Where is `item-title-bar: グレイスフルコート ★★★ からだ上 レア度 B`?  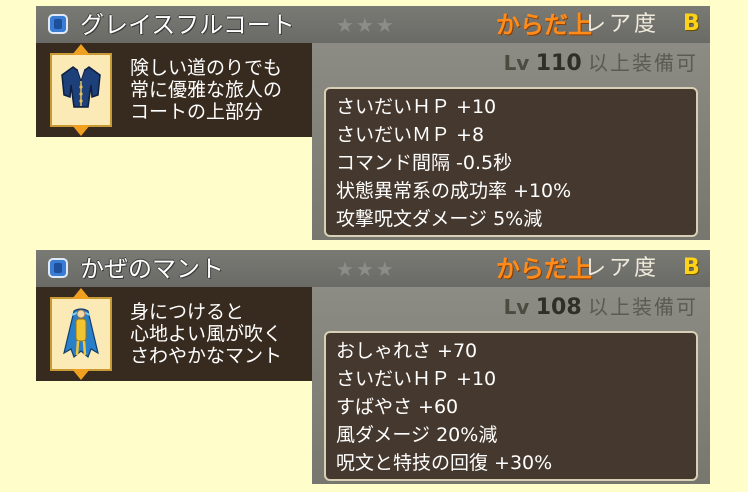
item-title-bar: グレイスフルコート ★★★ からだ上 レア度 B is located at coordinates (373, 24).